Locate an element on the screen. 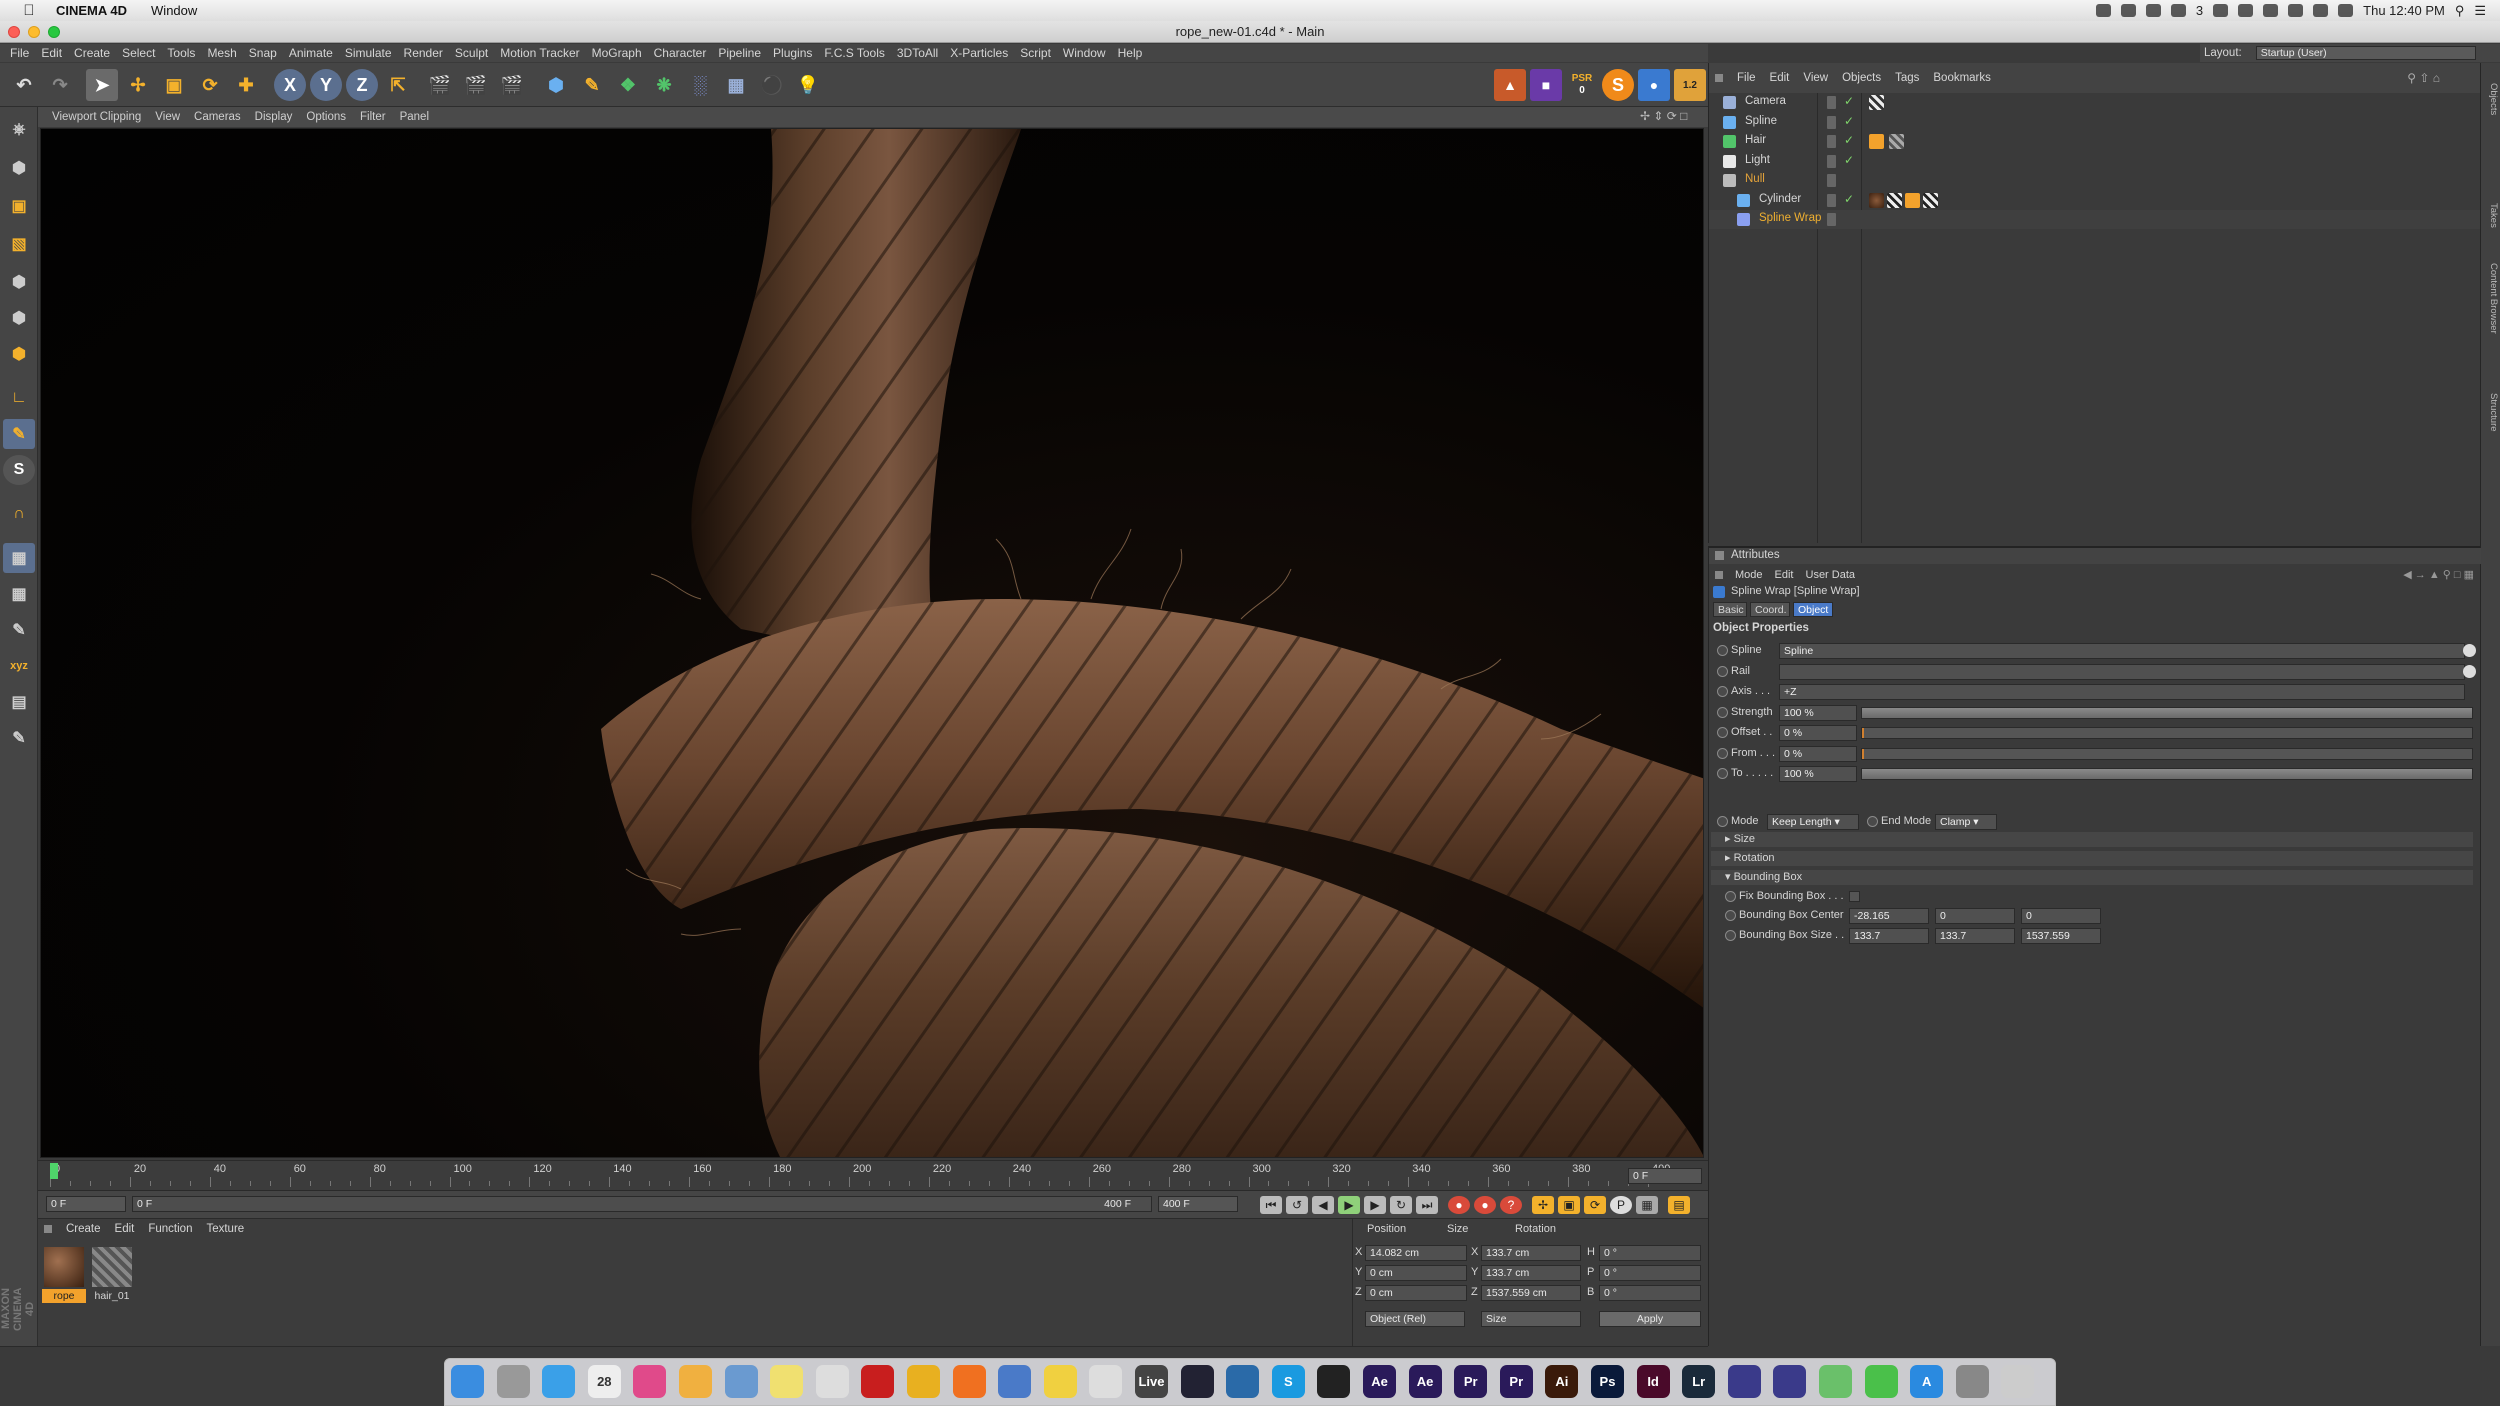  attributes-tab: Object is located at coordinates (1813, 609).